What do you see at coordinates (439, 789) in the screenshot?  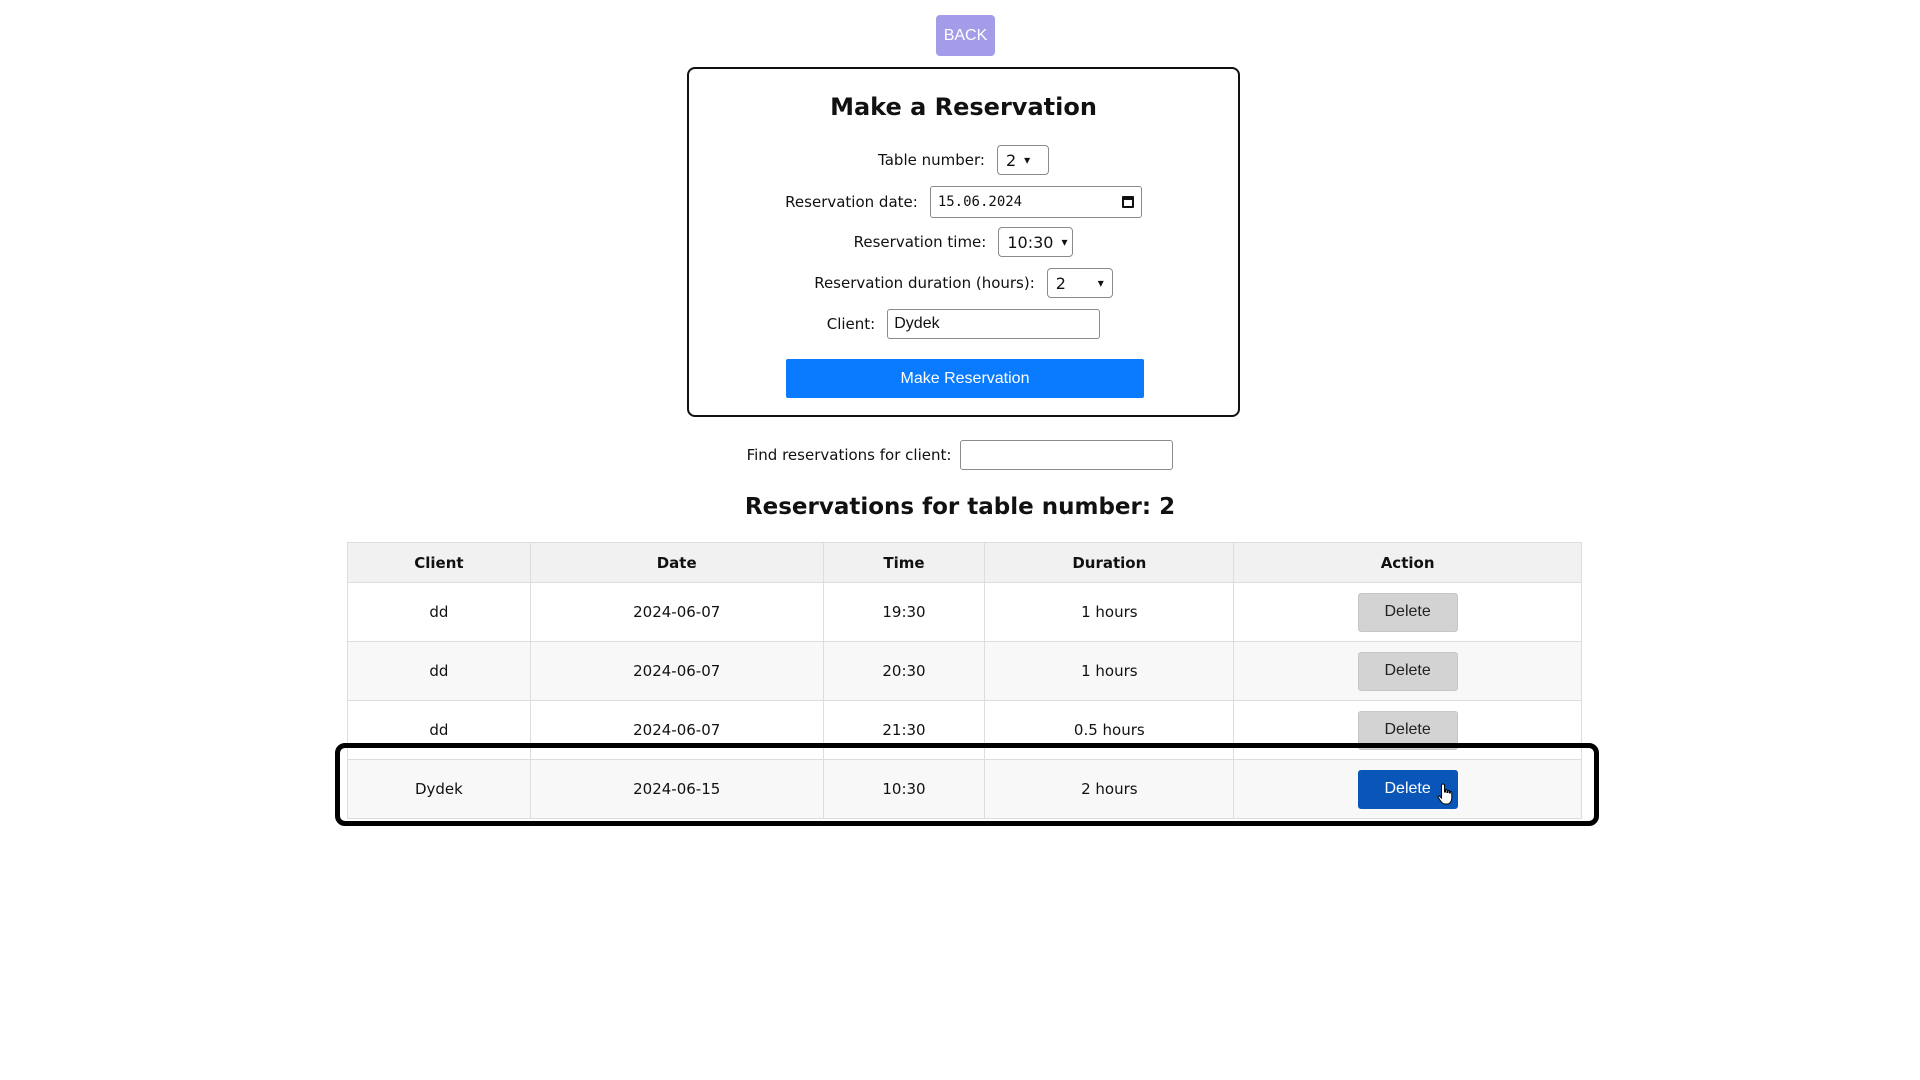 I see `cell-client: Dydek` at bounding box center [439, 789].